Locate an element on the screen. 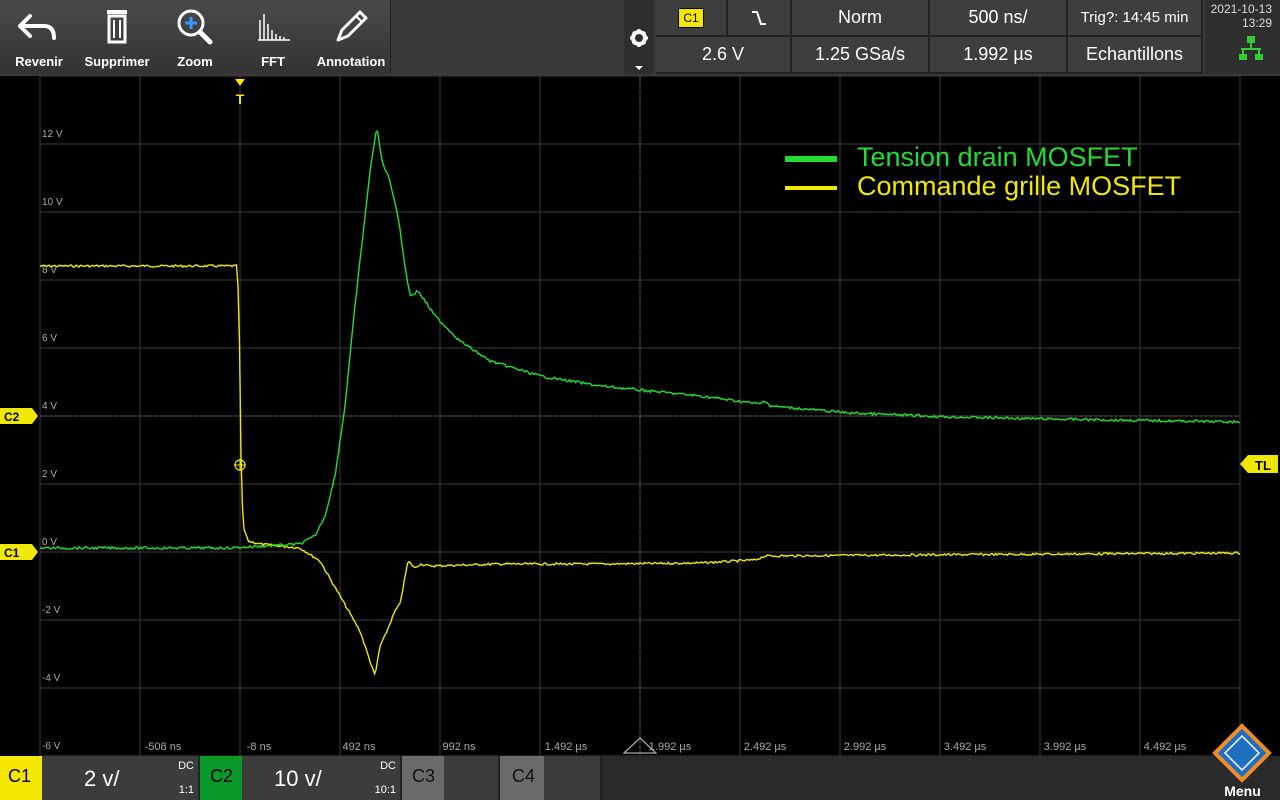  zoom-icon is located at coordinates (195, 27).